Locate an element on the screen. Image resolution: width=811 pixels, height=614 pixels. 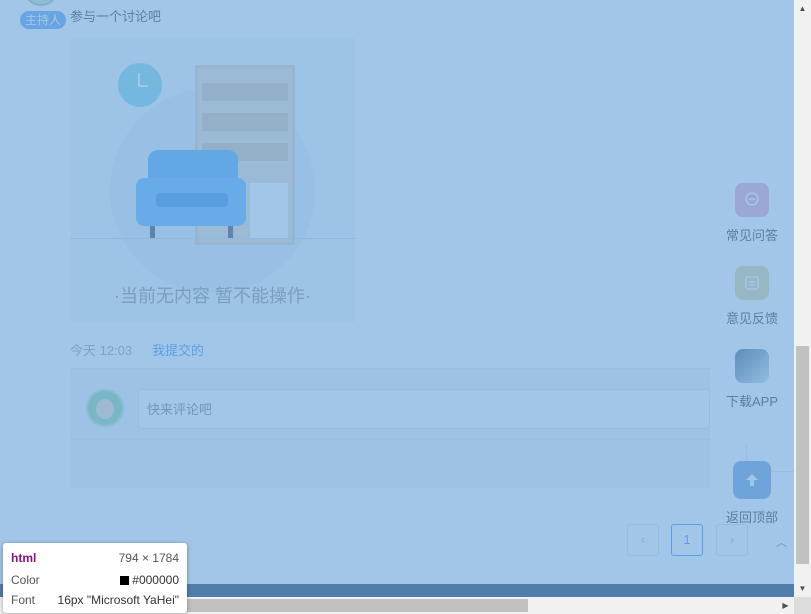
scroll-right-icon: ▶ is located at coordinates (785, 605).